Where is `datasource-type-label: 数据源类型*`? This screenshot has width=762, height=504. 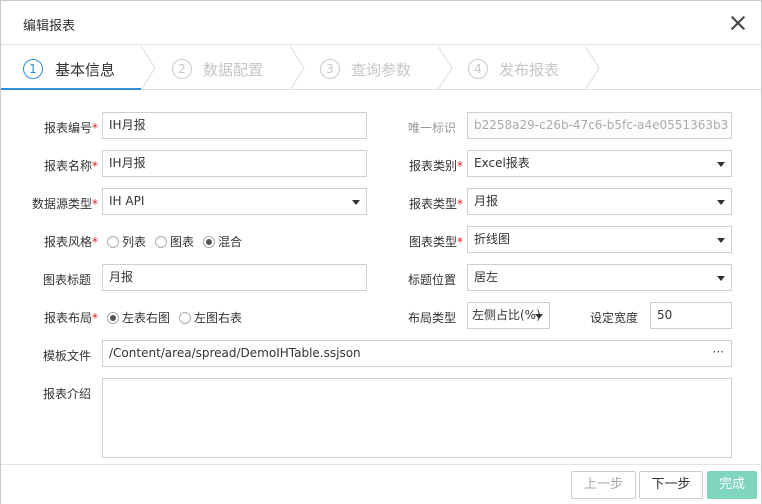 datasource-type-label: 数据源类型* is located at coordinates (64, 204).